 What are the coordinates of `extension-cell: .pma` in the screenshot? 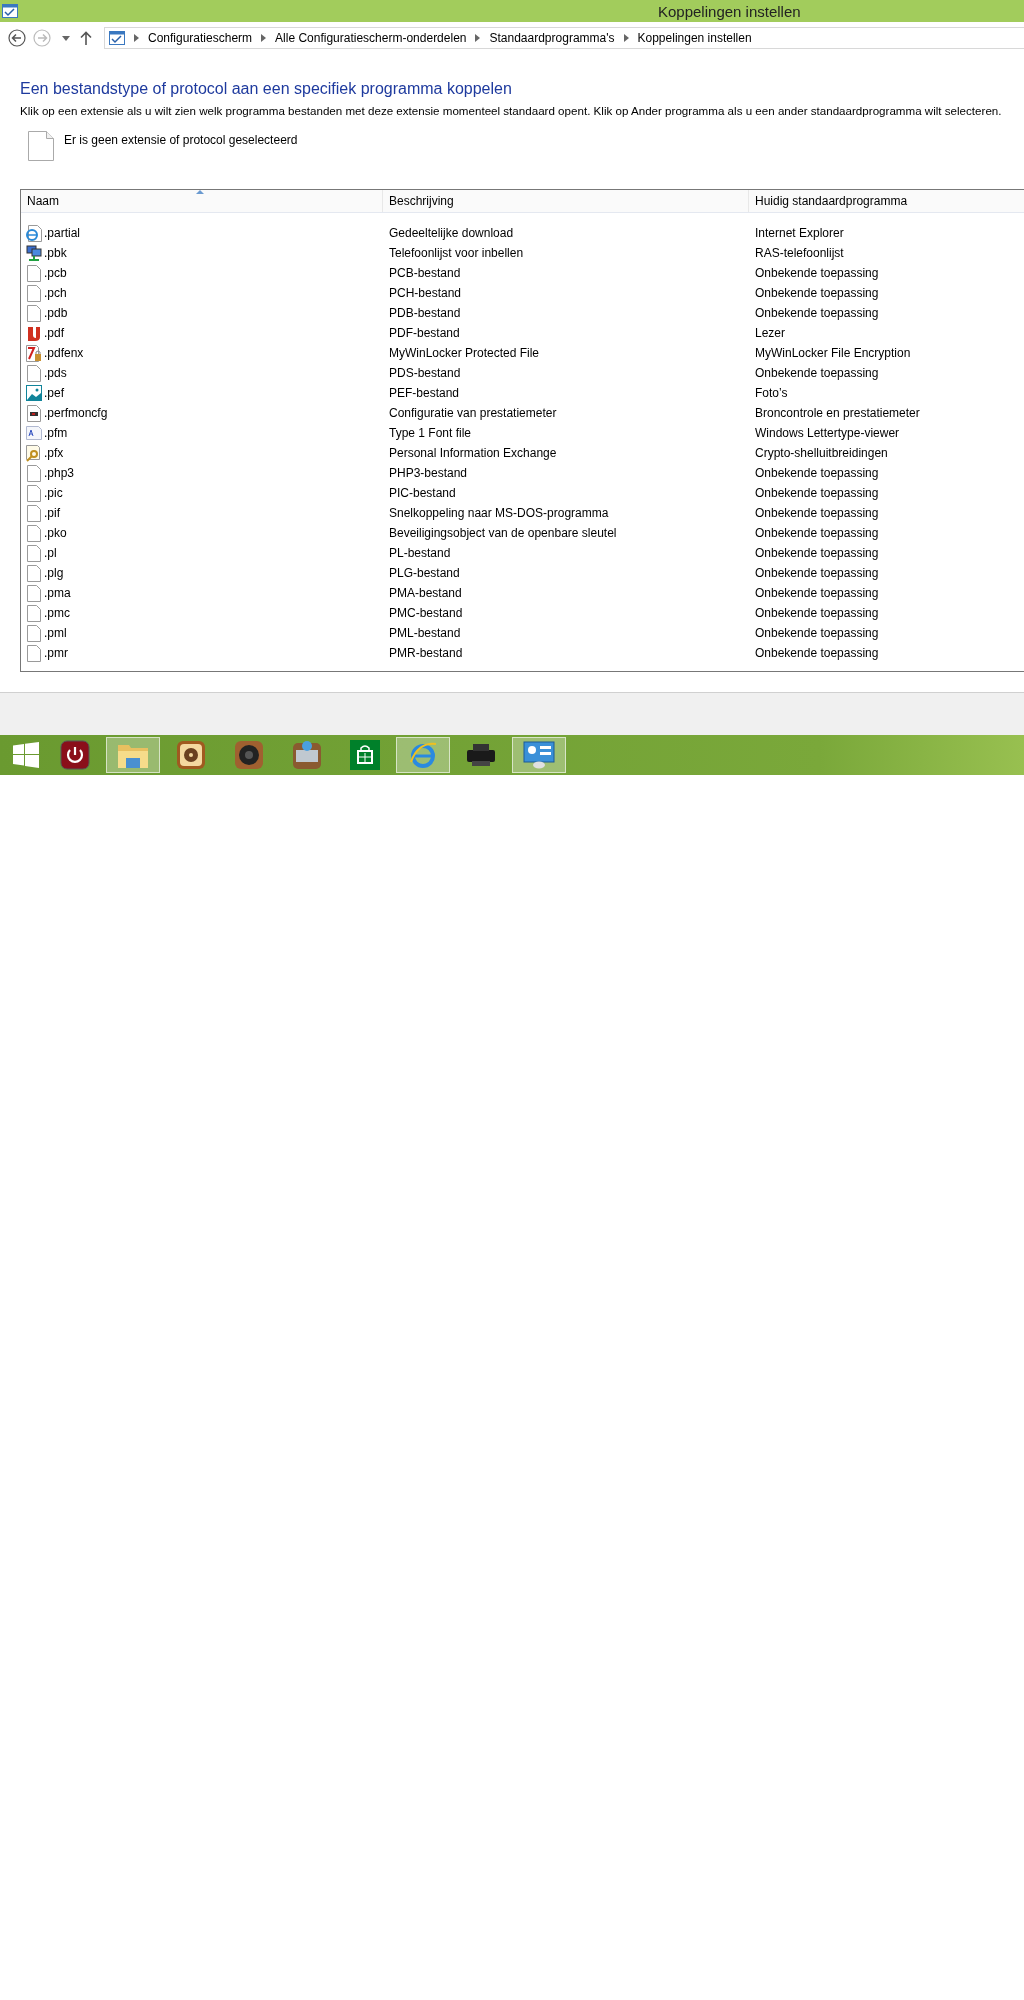 It's located at (202, 593).